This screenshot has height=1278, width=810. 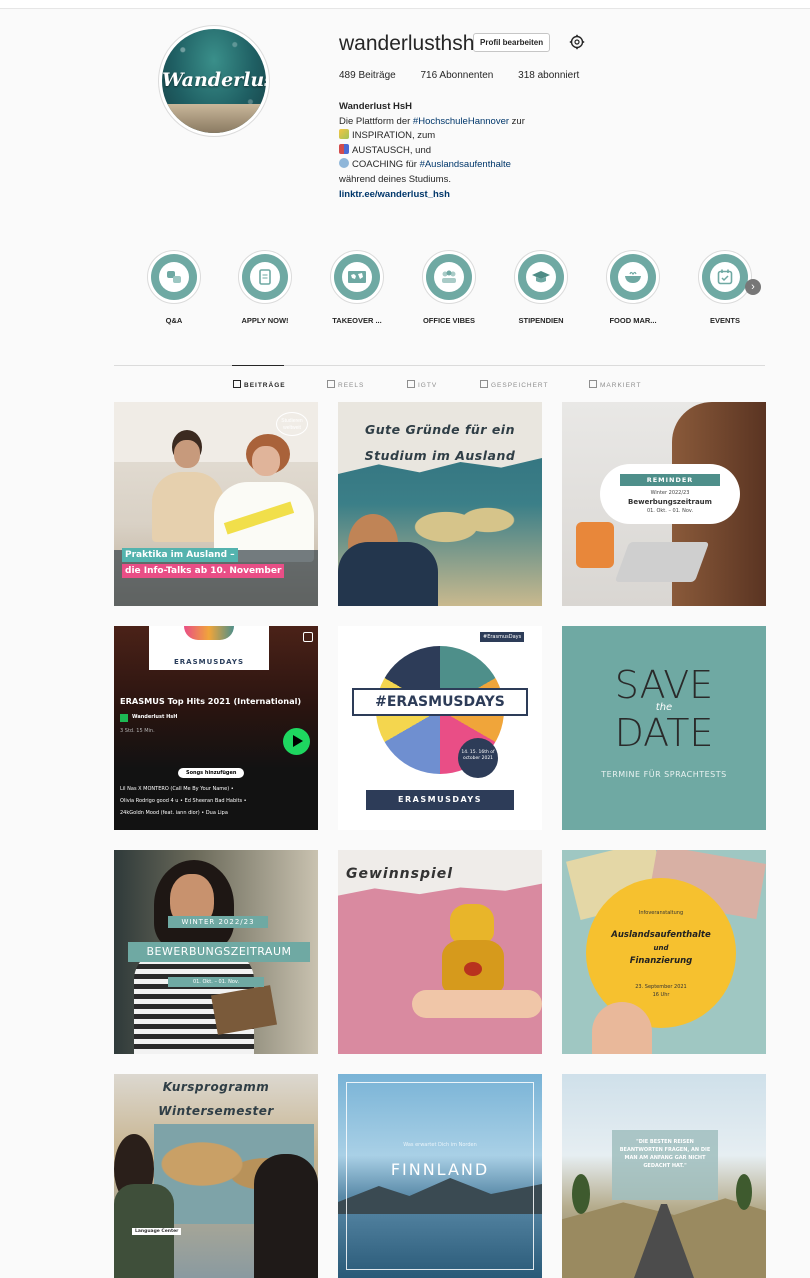 I want to click on playlist-meta: 3 Std. 15 Min., so click(x=137, y=731).